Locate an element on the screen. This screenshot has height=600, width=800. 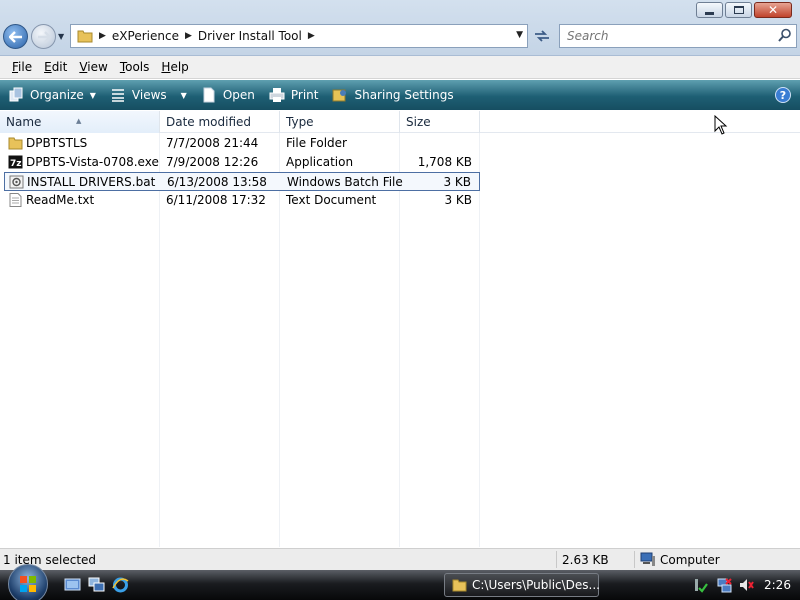
menu-file: File is located at coordinates (22, 67).